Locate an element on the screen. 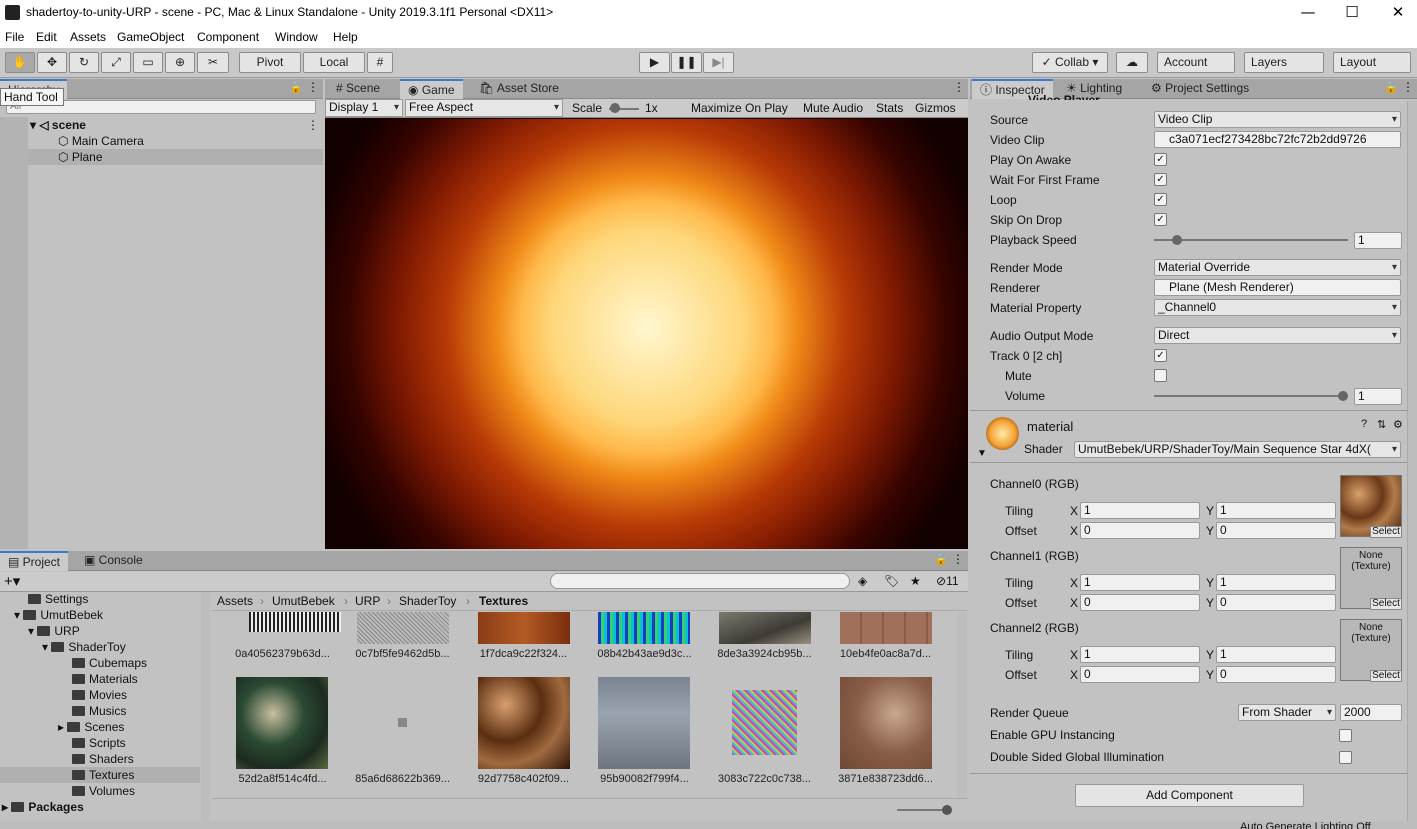  tab-game: ◉ Game is located at coordinates (431, 89).